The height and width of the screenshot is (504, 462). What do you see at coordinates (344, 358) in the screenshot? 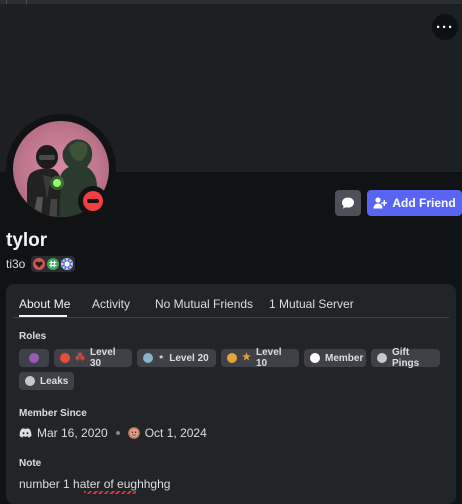
I see `role-label: Member` at bounding box center [344, 358].